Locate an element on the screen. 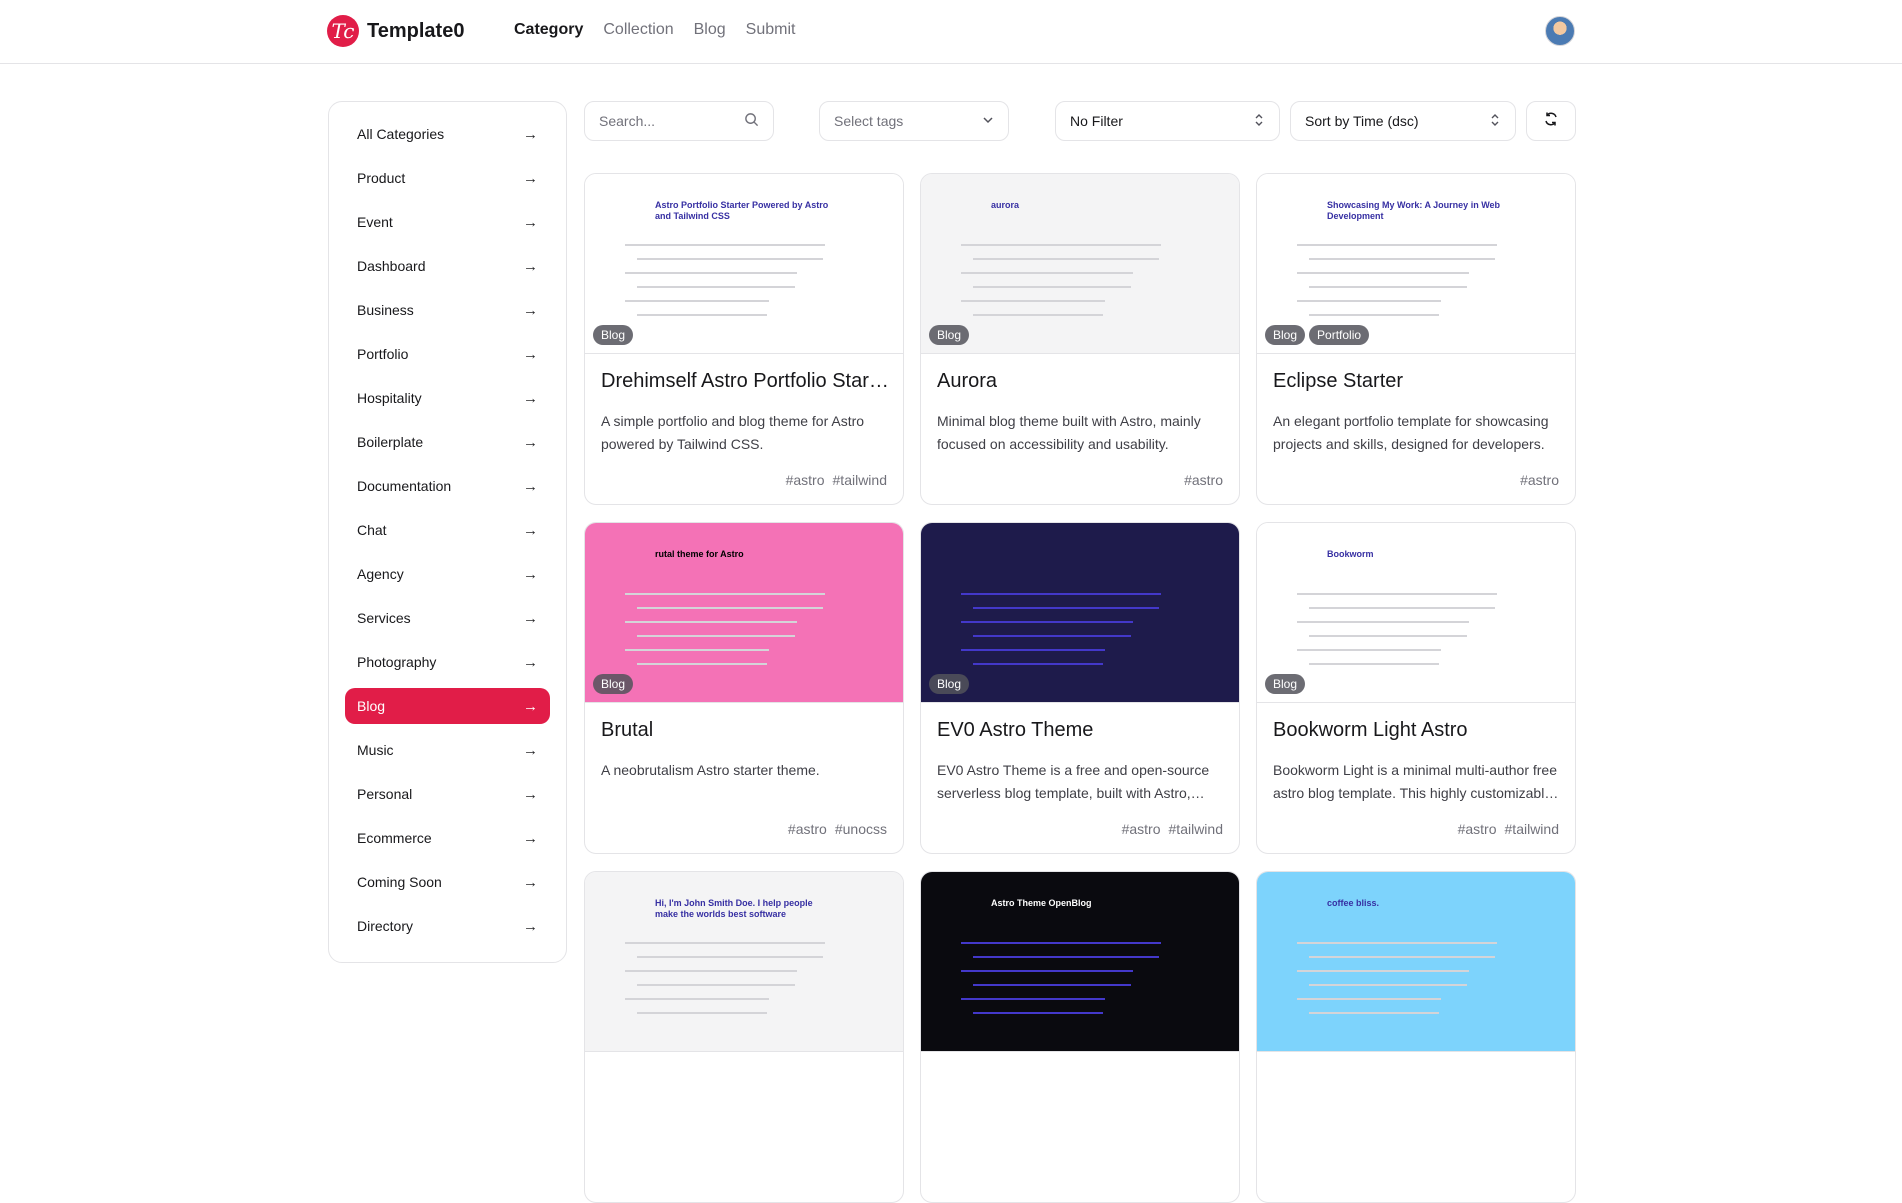 The image size is (1902, 1203). card-thumbnail: rutal theme for Astro Blog is located at coordinates (744, 613).